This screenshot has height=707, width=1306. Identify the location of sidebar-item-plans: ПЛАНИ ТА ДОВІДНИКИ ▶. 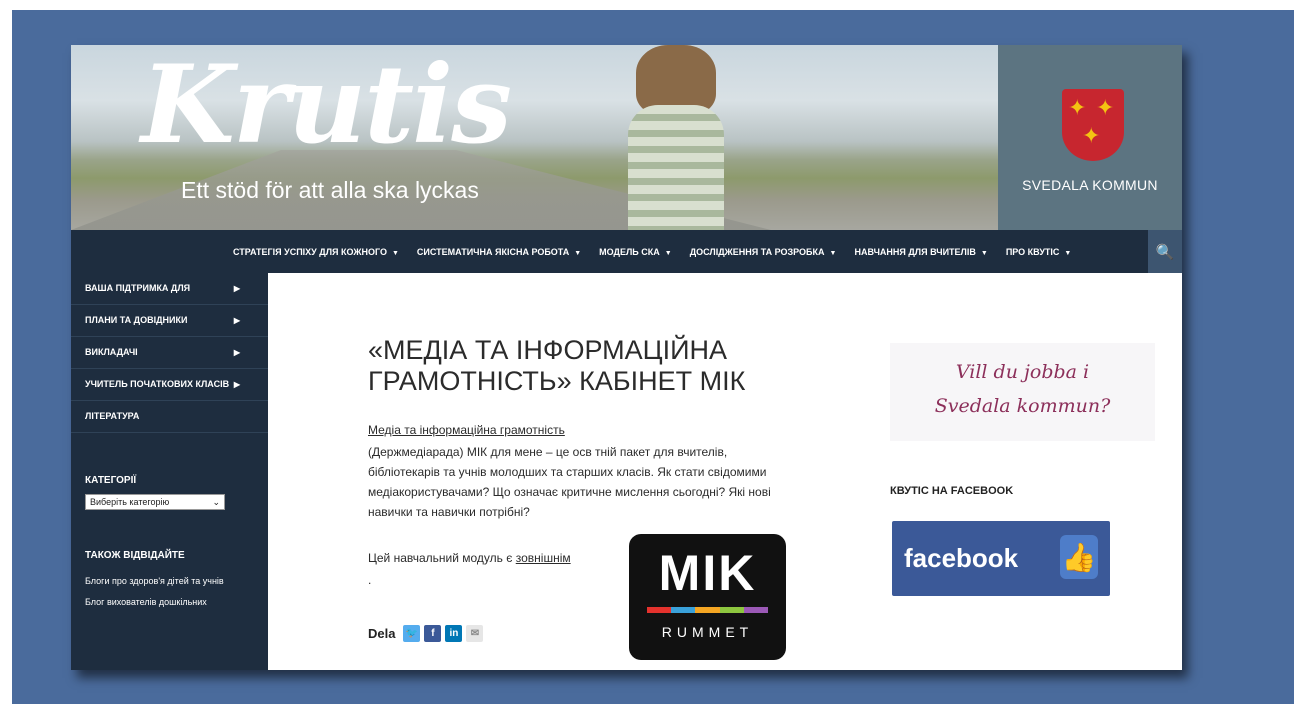
(169, 321).